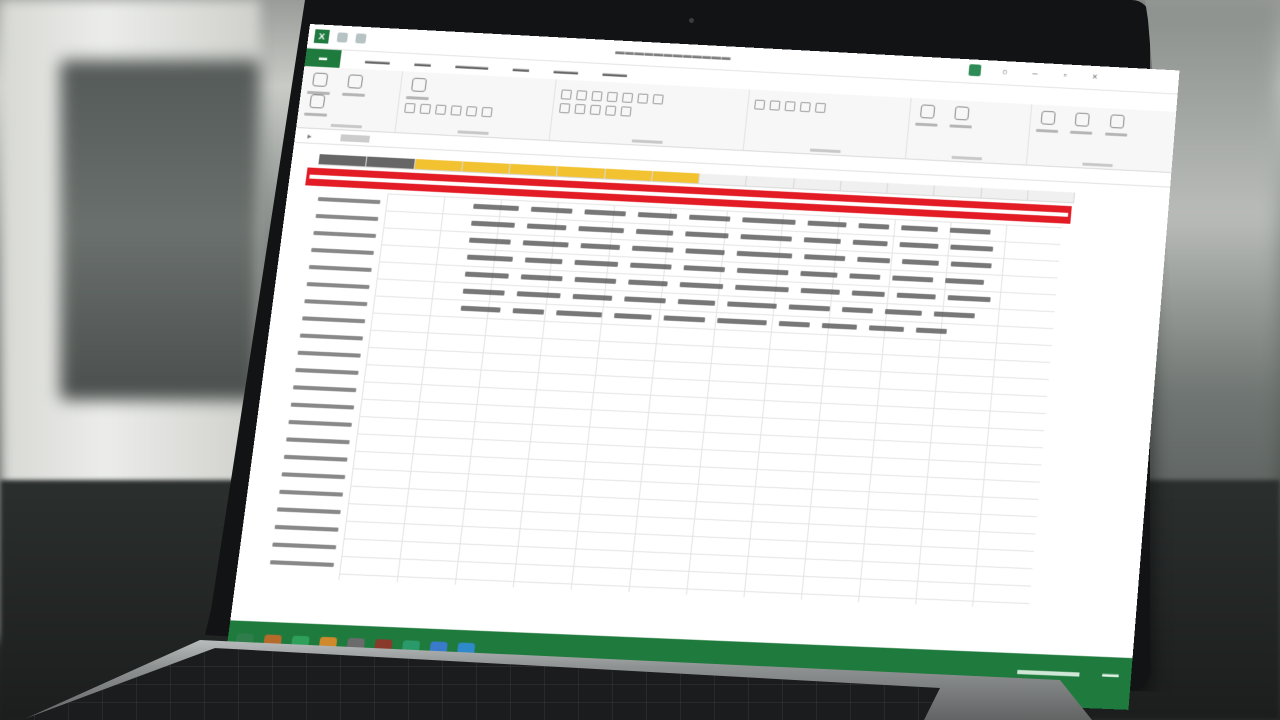 This screenshot has width=1280, height=720. I want to click on copy-icon, so click(317, 101).